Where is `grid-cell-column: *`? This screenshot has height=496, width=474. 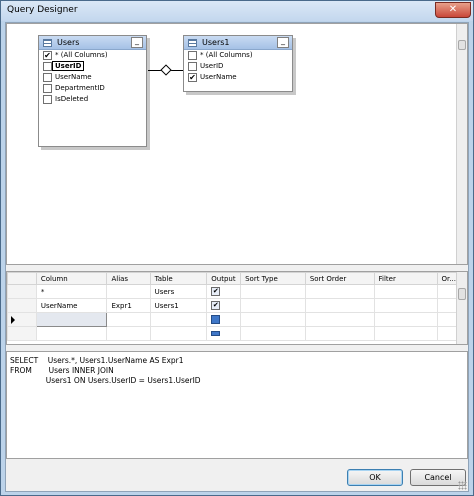 grid-cell-column: * is located at coordinates (71, 291).